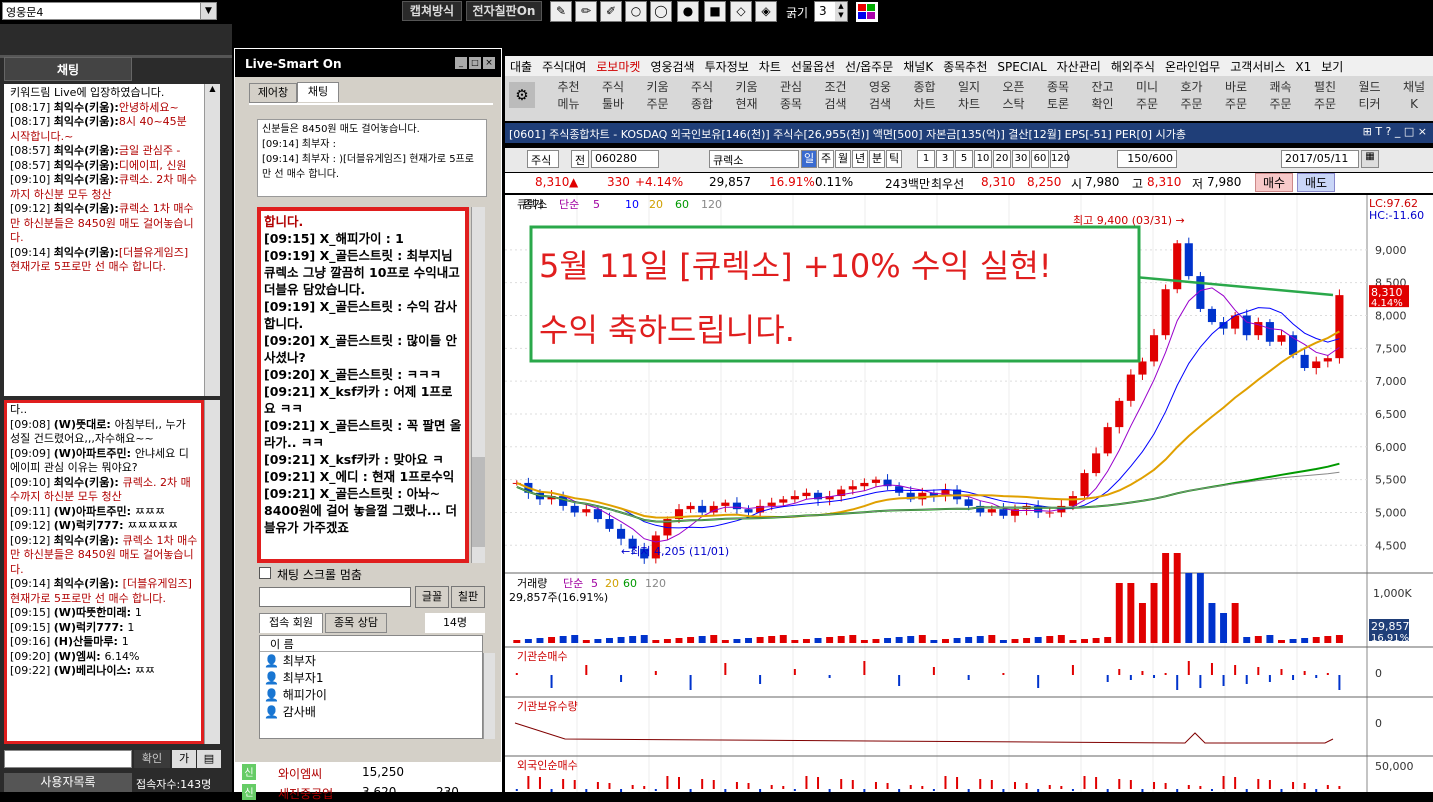 Image resolution: width=1433 pixels, height=802 pixels. I want to click on close-icon: ×, so click(489, 63).